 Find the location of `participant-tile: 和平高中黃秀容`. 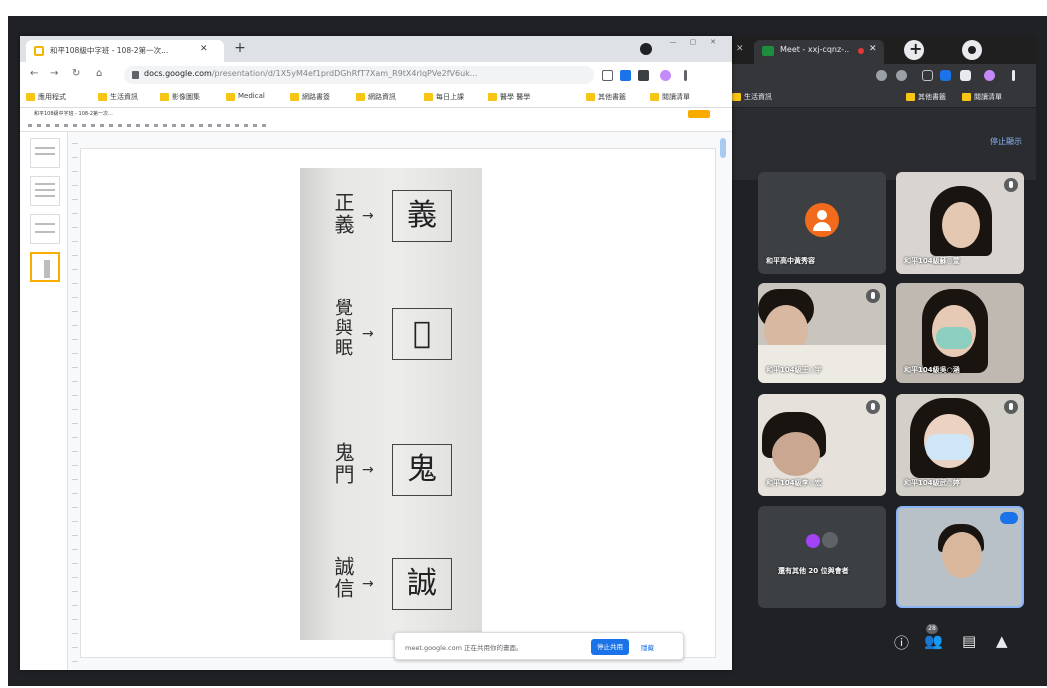

participant-tile: 和平高中黃秀容 is located at coordinates (822, 223).